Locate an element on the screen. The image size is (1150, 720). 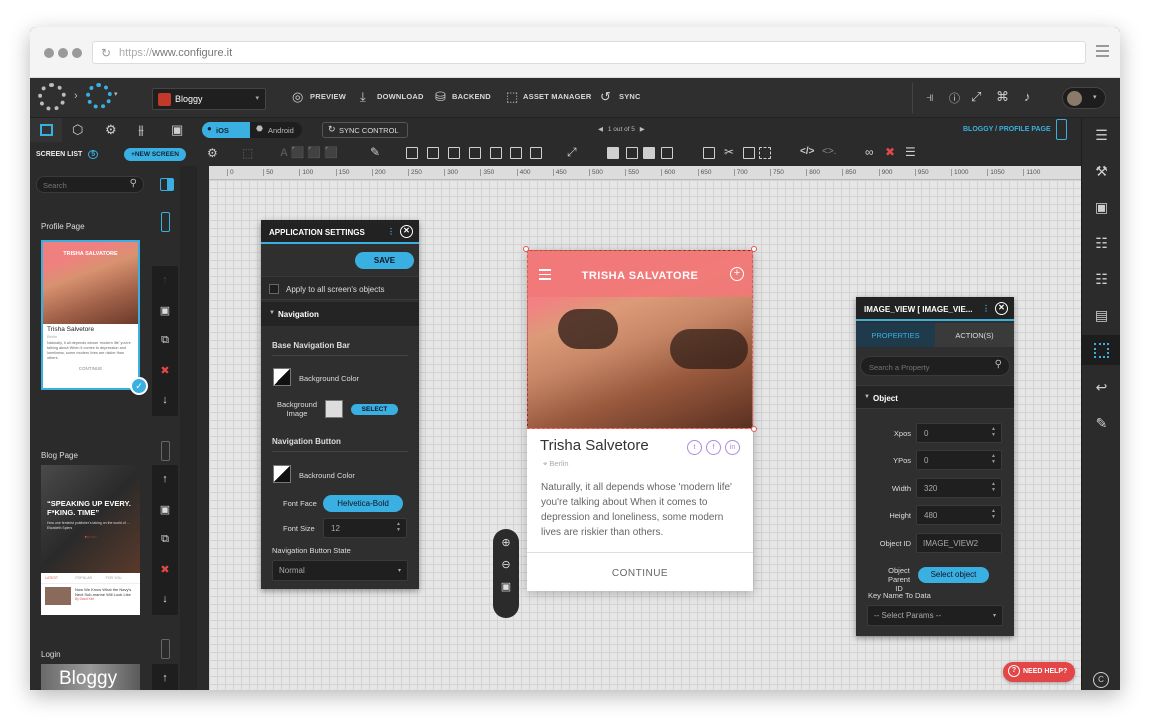
paste-icon is located at coordinates (765, 153).